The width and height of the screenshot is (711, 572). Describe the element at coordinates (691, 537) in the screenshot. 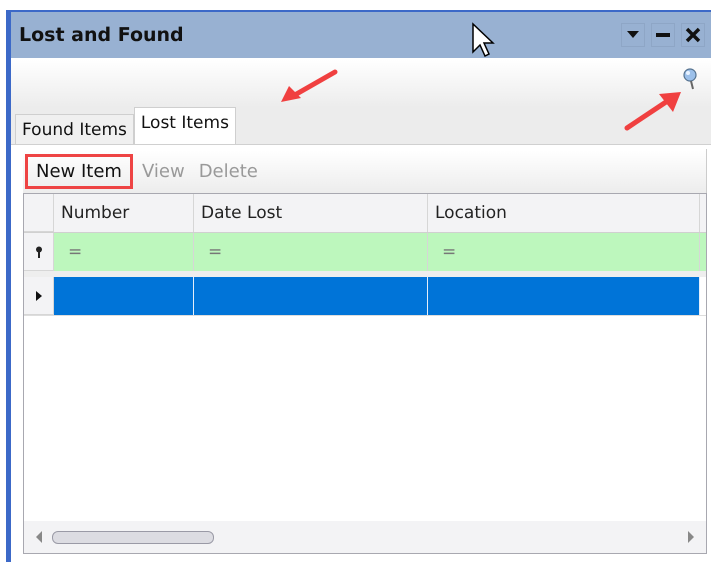

I see `scroll-right-icon` at that location.